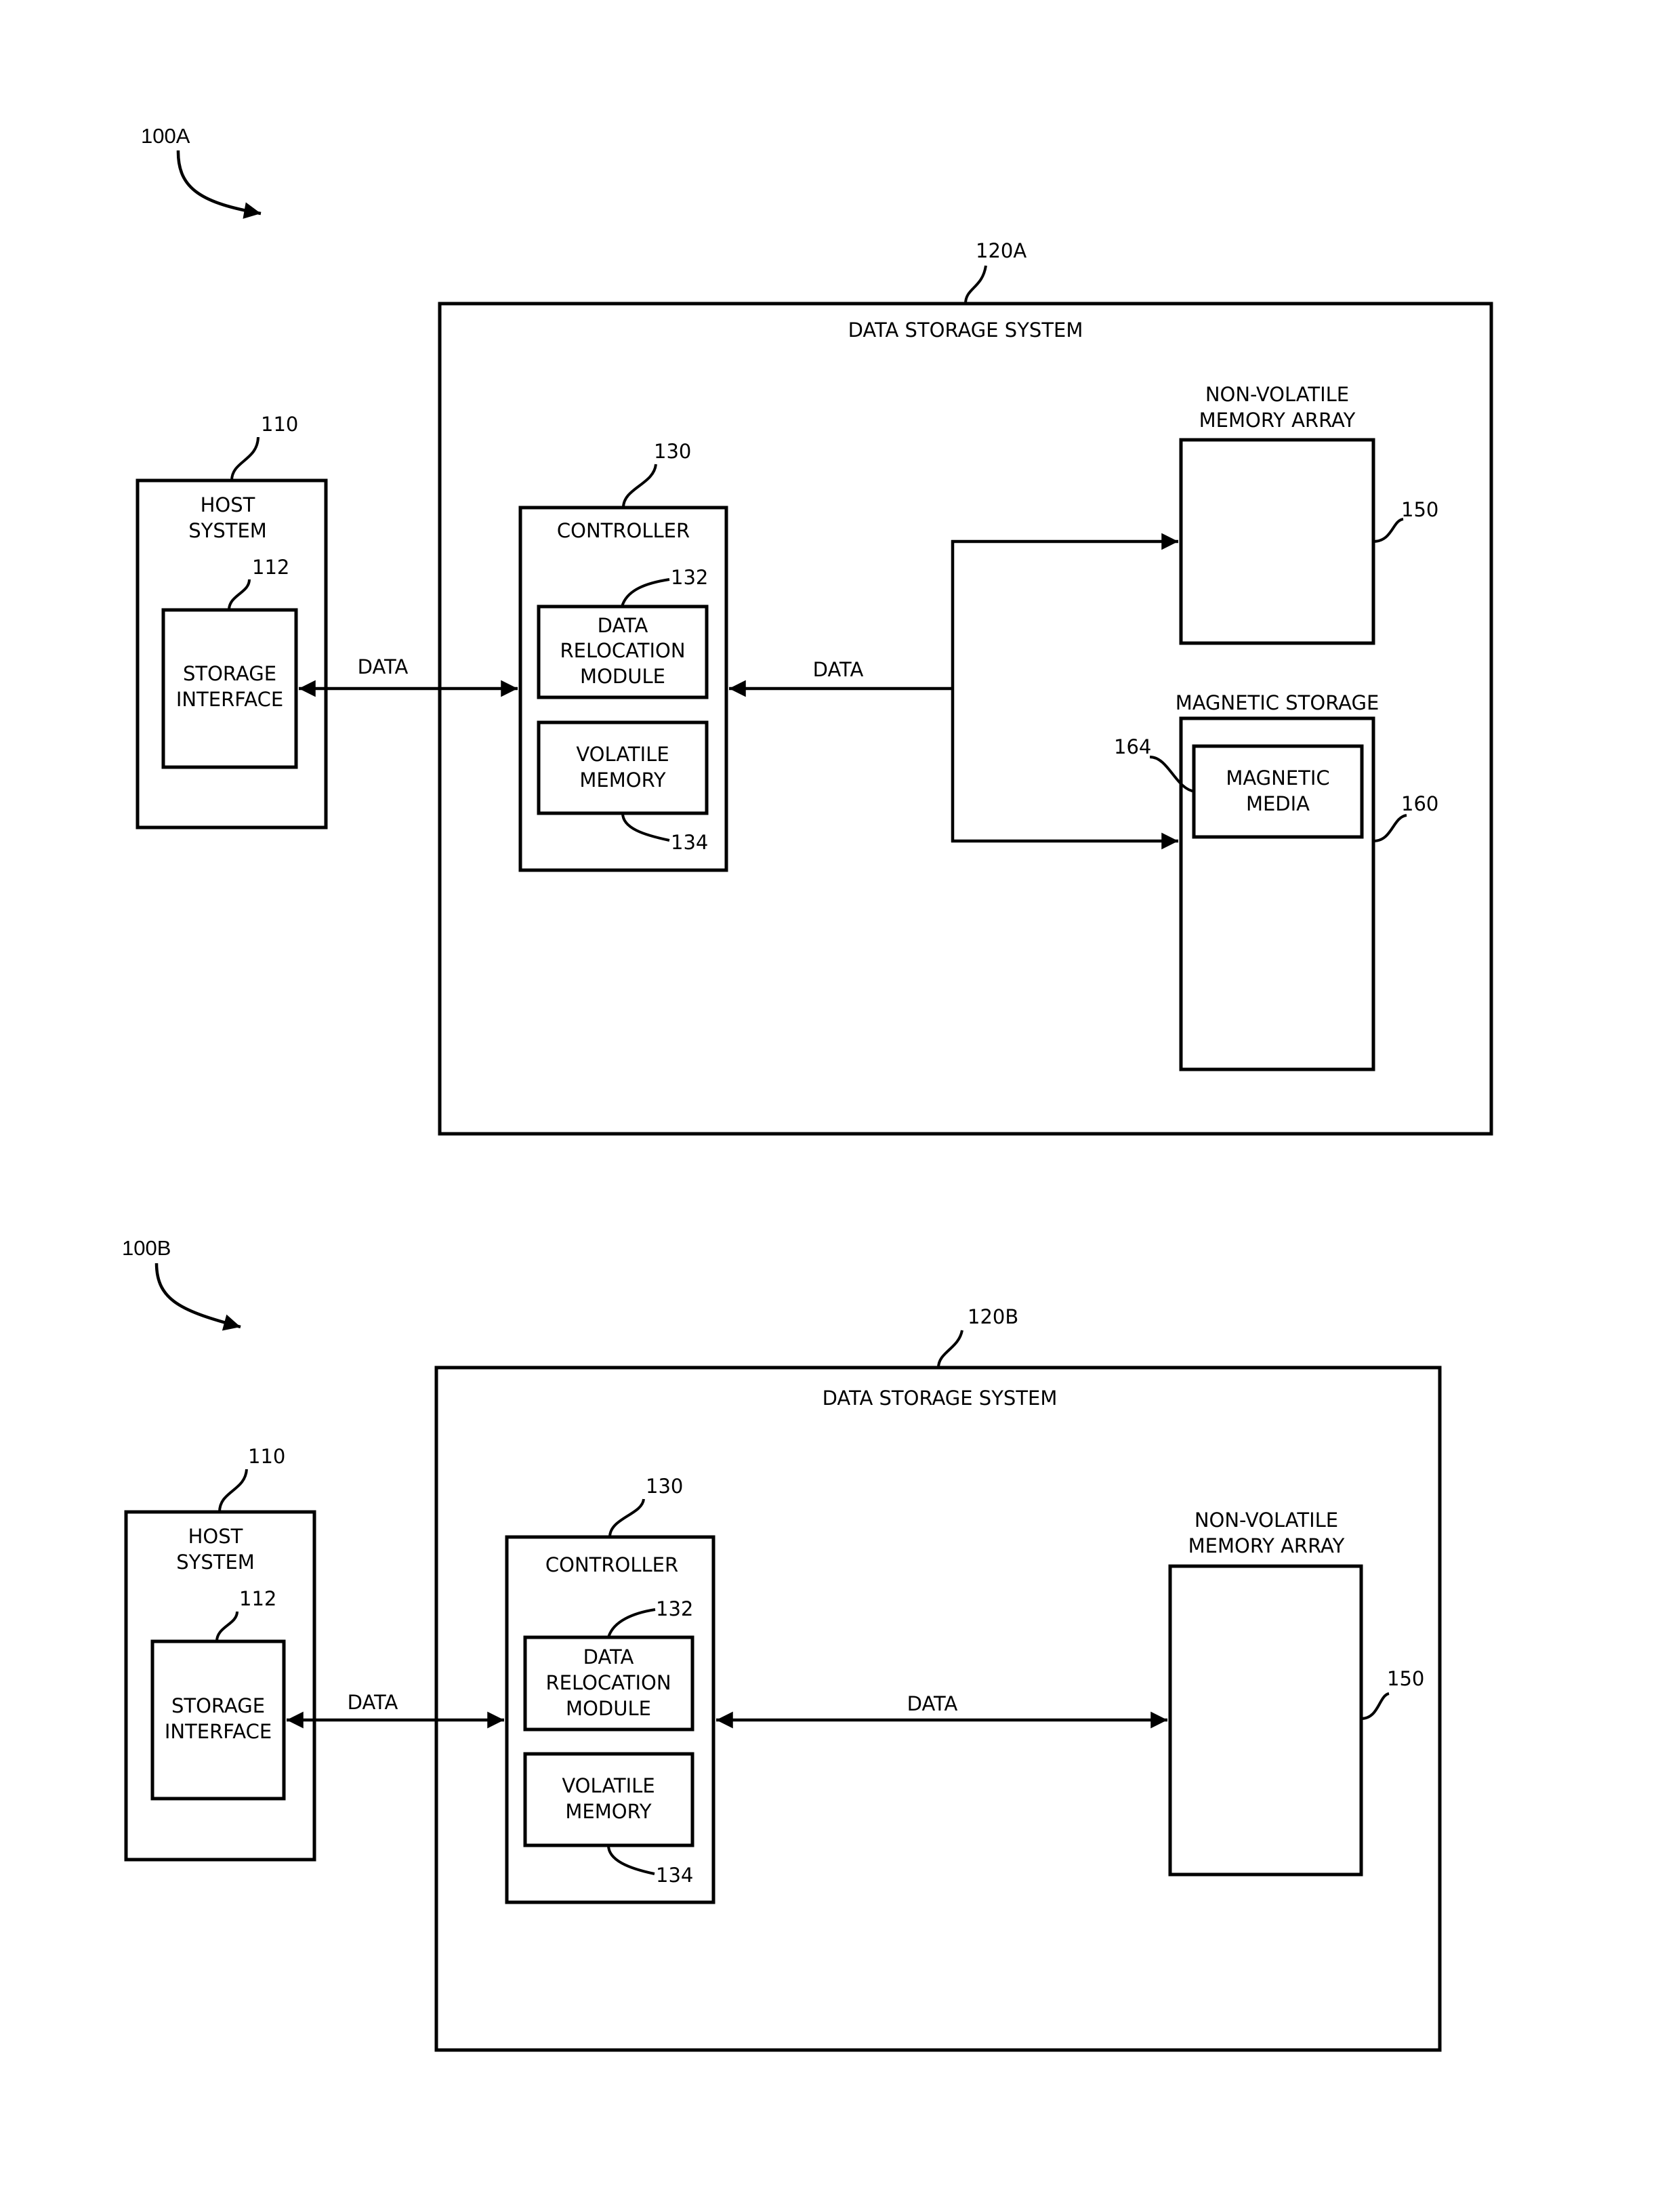 The width and height of the screenshot is (1660, 2212). Describe the element at coordinates (1278, 803) in the screenshot. I see `media-line-2: MEDIA` at that location.